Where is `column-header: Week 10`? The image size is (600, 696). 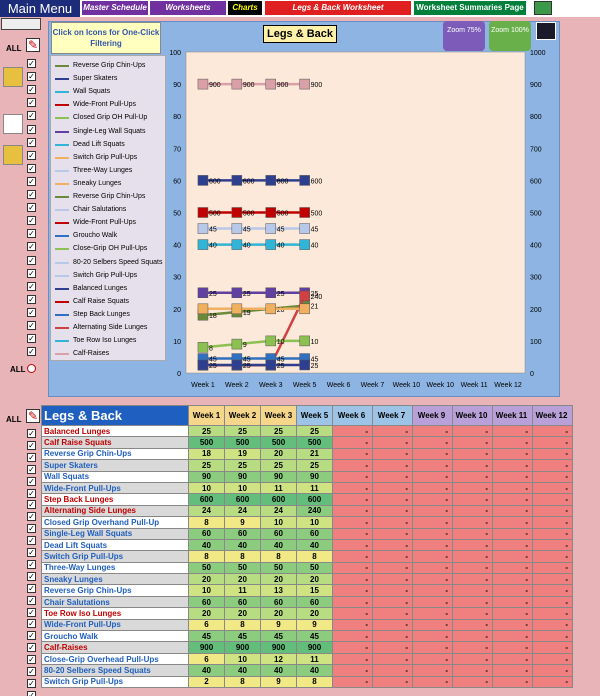 column-header: Week 10 is located at coordinates (472, 415).